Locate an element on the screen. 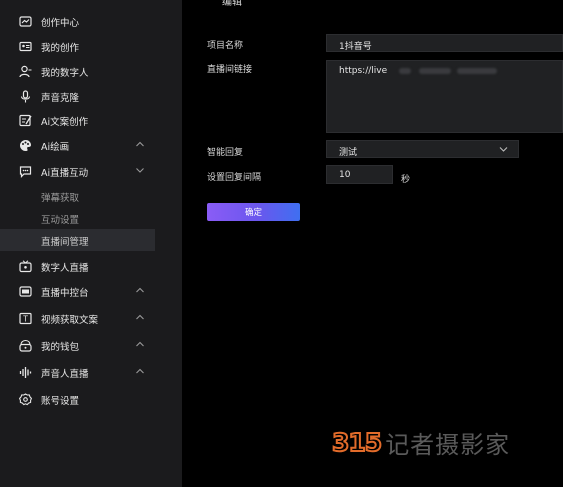  sidebar-item-label: Ai直播互动 is located at coordinates (65, 173).